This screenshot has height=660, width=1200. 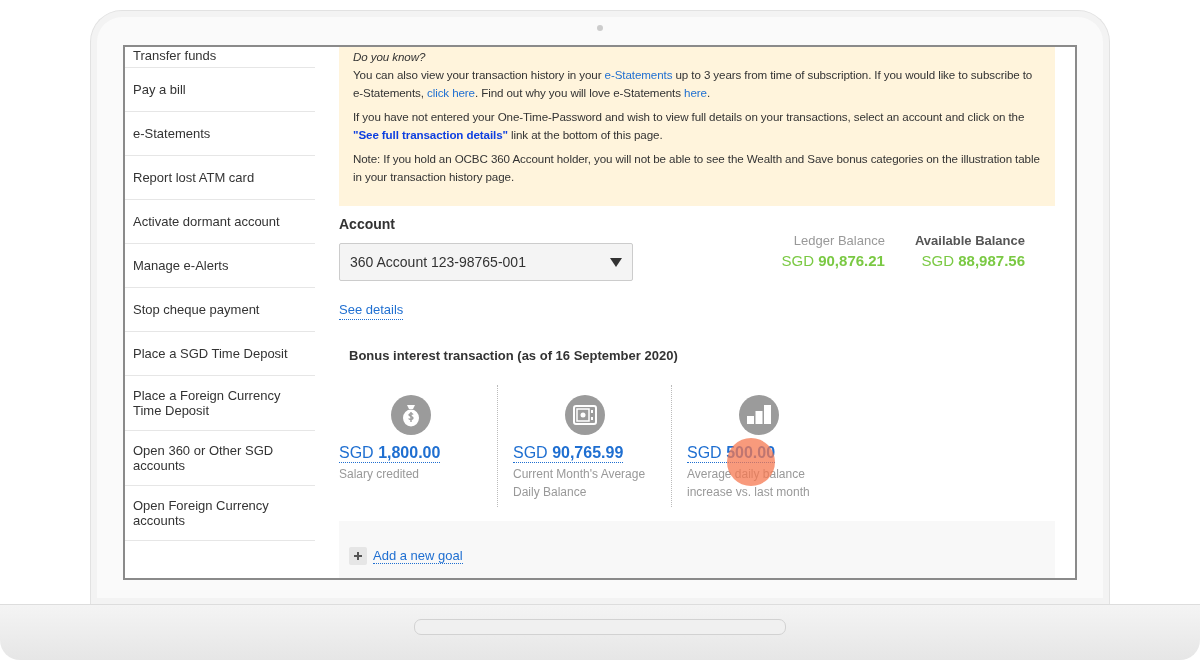 What do you see at coordinates (380, 474) in the screenshot?
I see `bonus-caption: Salary credited` at bounding box center [380, 474].